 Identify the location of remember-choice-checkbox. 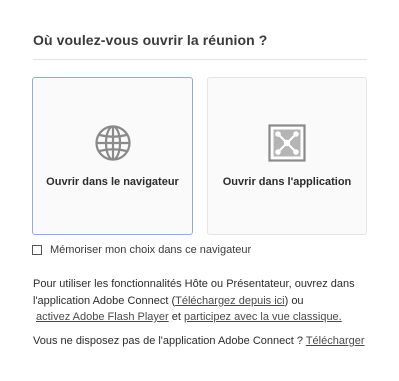
(37, 250).